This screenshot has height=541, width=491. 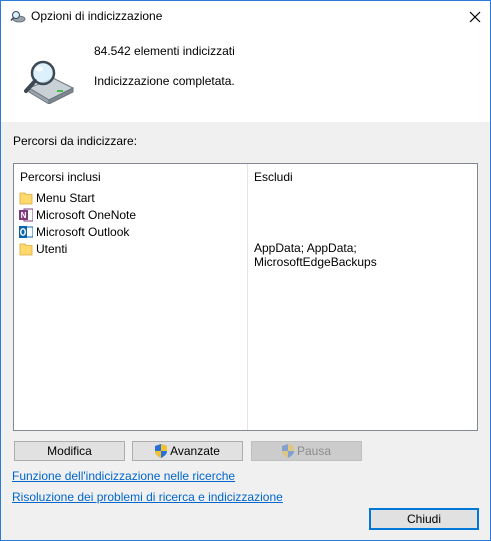 What do you see at coordinates (314, 451) in the screenshot?
I see `pause-button-label: Pausa` at bounding box center [314, 451].